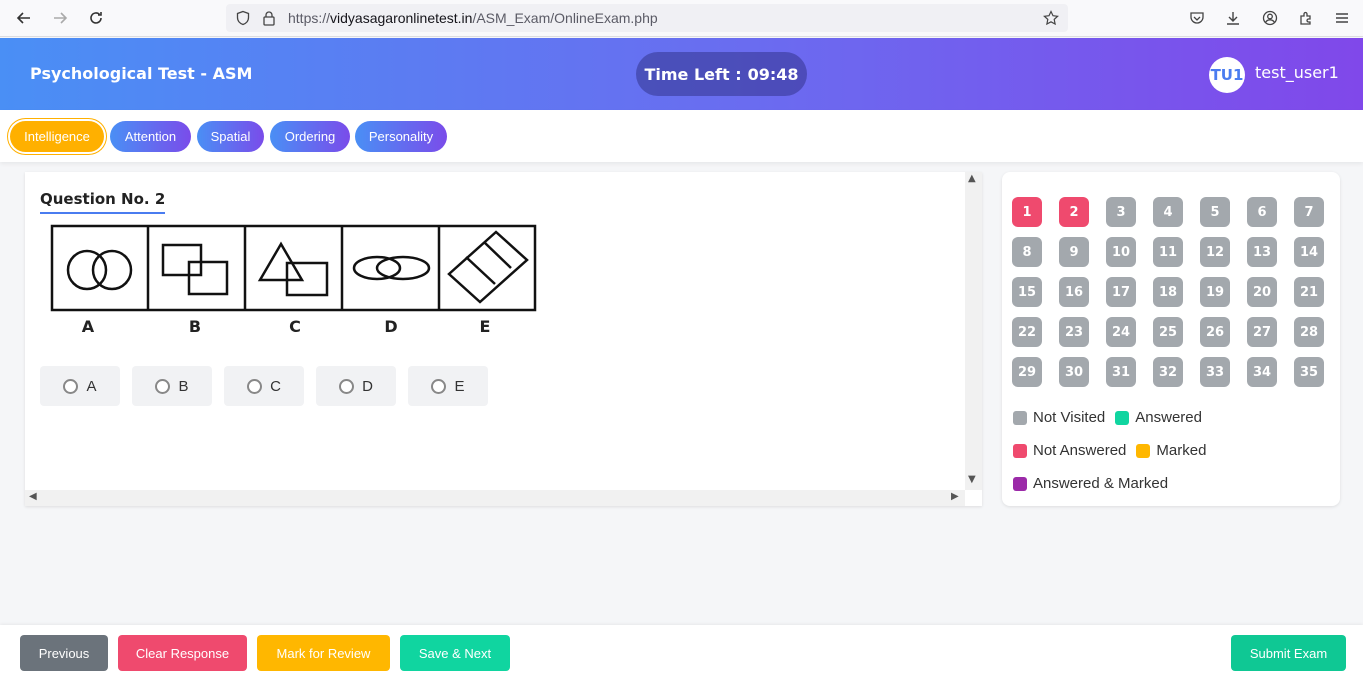 This screenshot has width=1363, height=680. I want to click on submit-exam-button: Submit Exam, so click(1288, 653).